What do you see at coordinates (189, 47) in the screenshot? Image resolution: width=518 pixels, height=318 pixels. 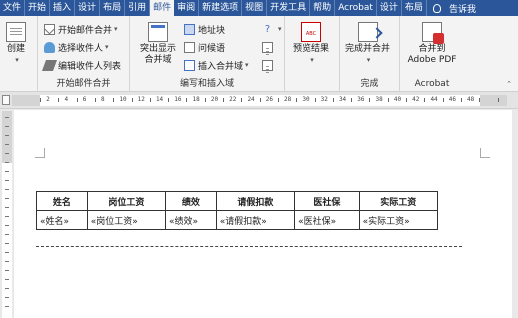 I see `greeting-line-icon` at bounding box center [189, 47].